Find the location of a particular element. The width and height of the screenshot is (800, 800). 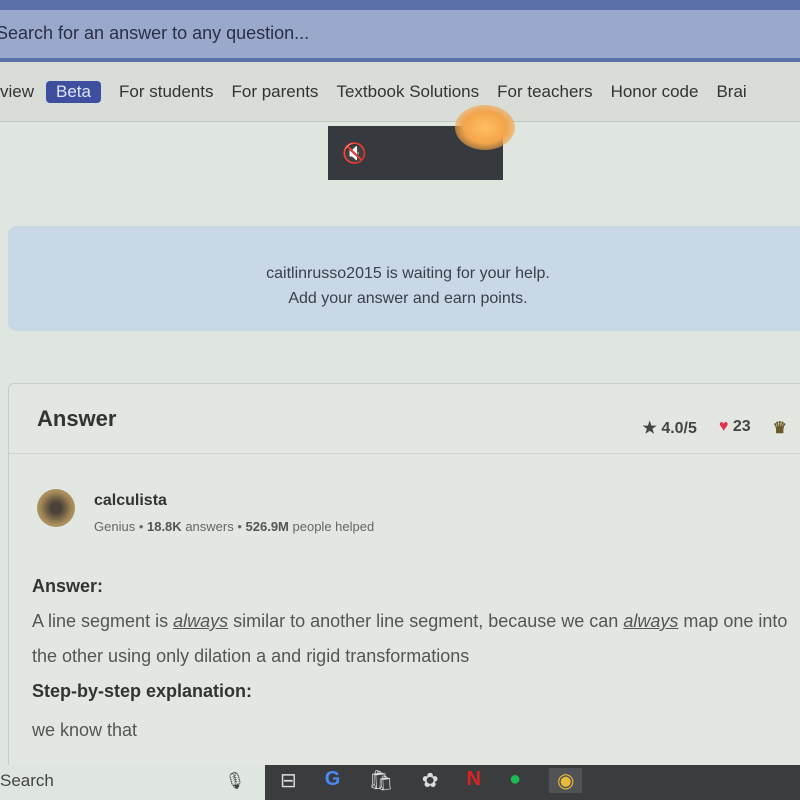

muted-speaker-icon: 🔇 is located at coordinates (354, 153).